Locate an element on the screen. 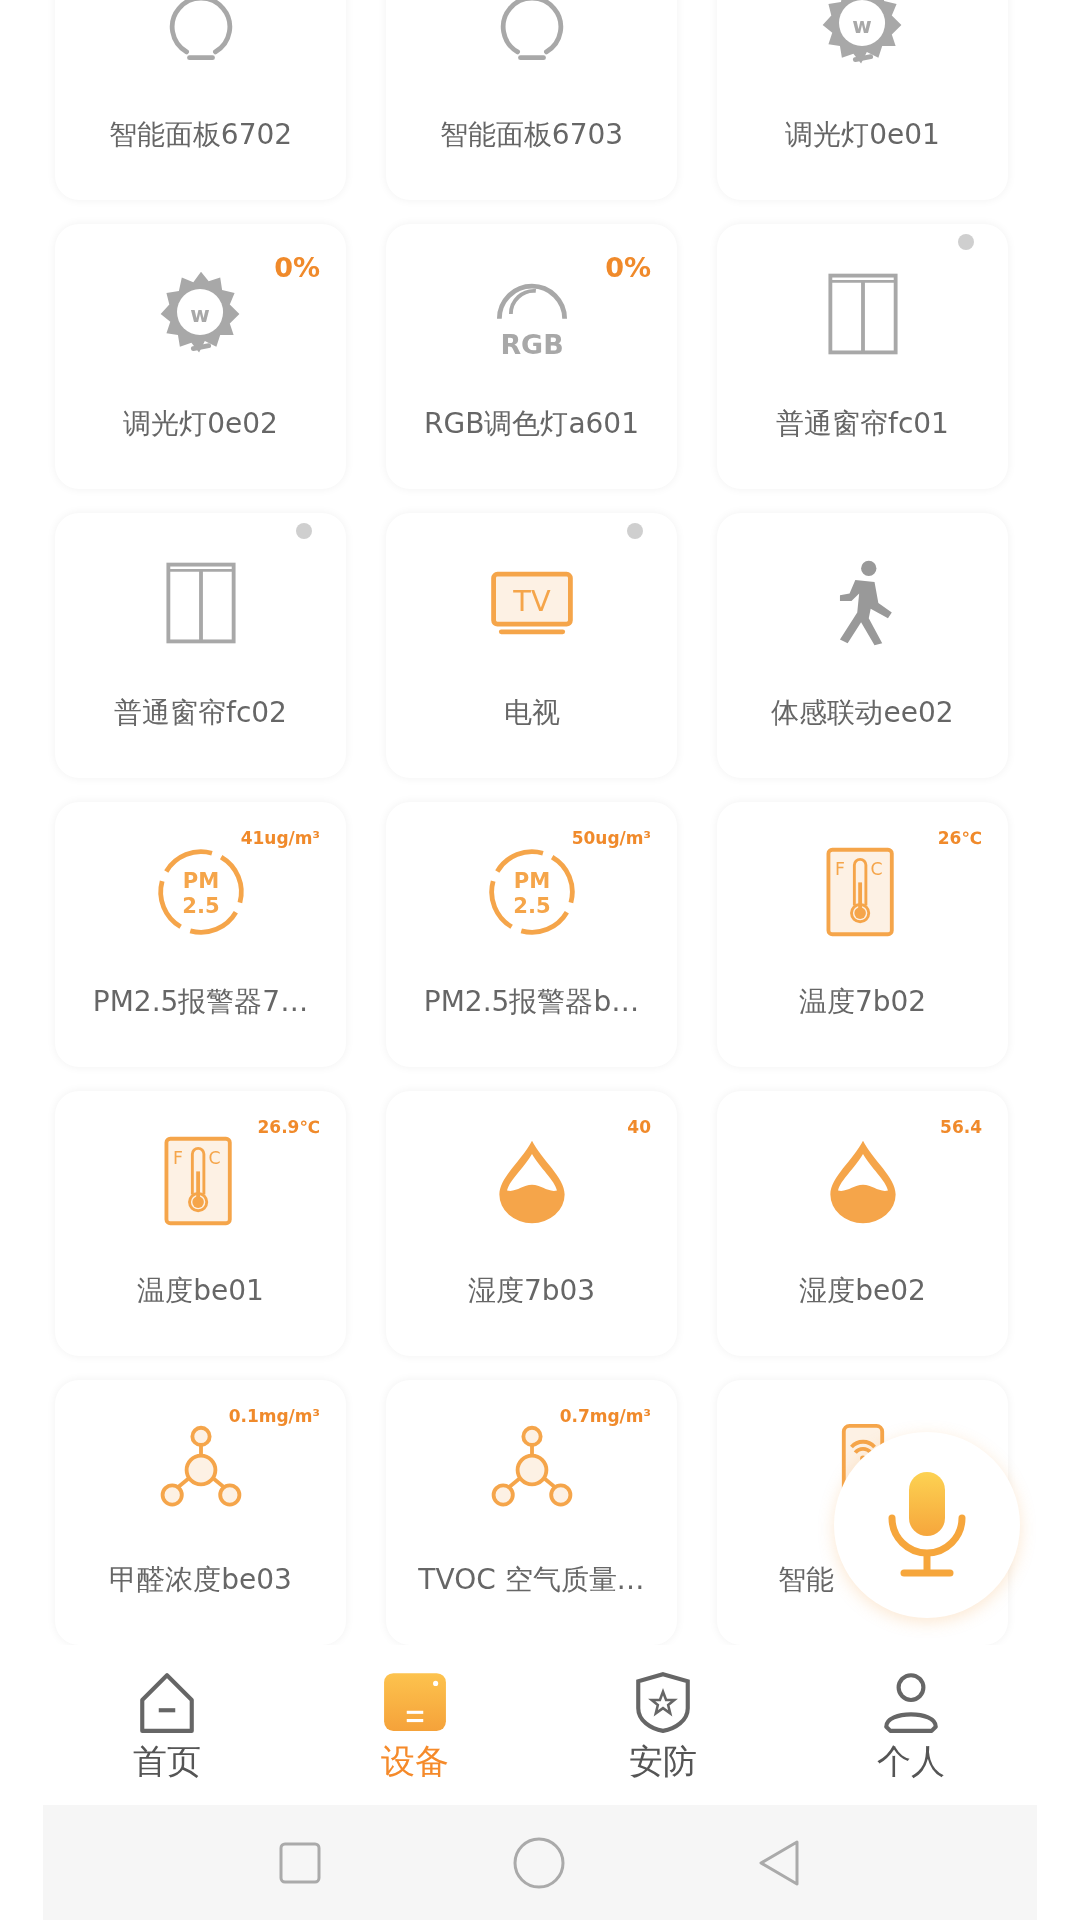 This screenshot has width=1080, height=1920. device-card: 普通窗帘fc01 is located at coordinates (862, 356).